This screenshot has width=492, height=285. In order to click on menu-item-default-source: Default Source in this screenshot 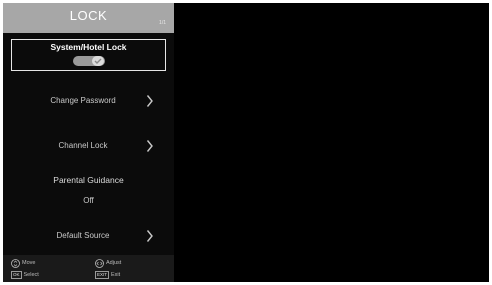, I will do `click(88, 238)`.